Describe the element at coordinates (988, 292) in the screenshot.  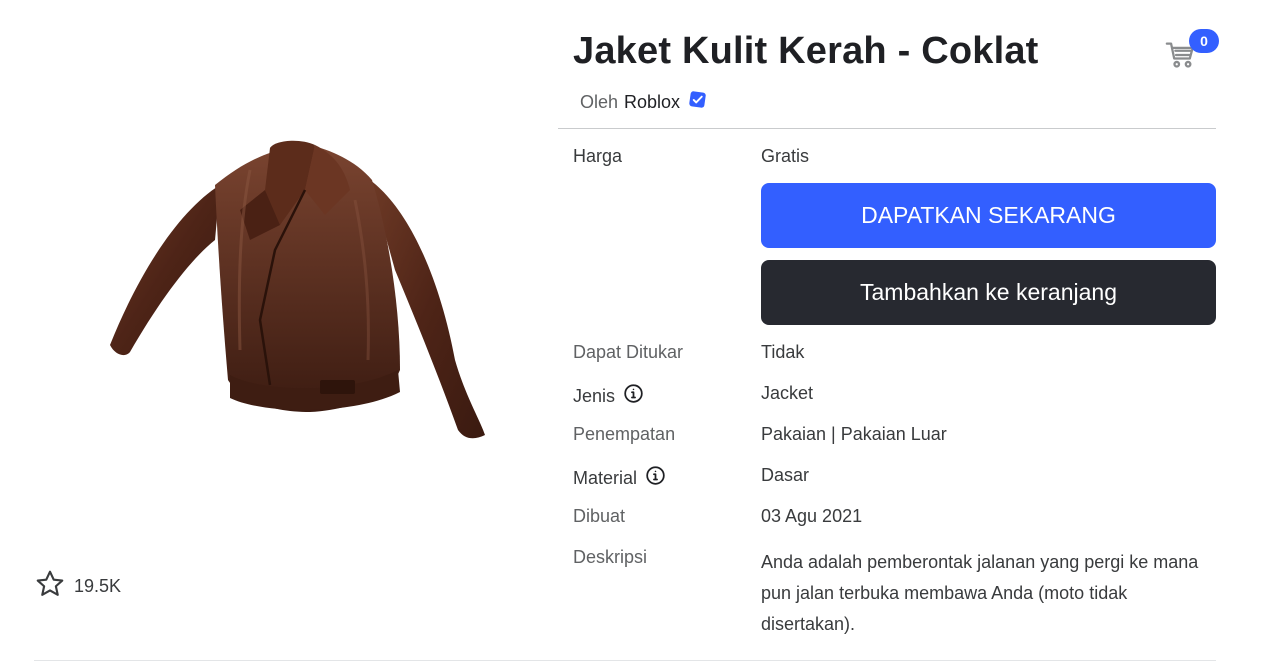
I see `add-to-cart-button: Tambahkan ke keranjang` at that location.